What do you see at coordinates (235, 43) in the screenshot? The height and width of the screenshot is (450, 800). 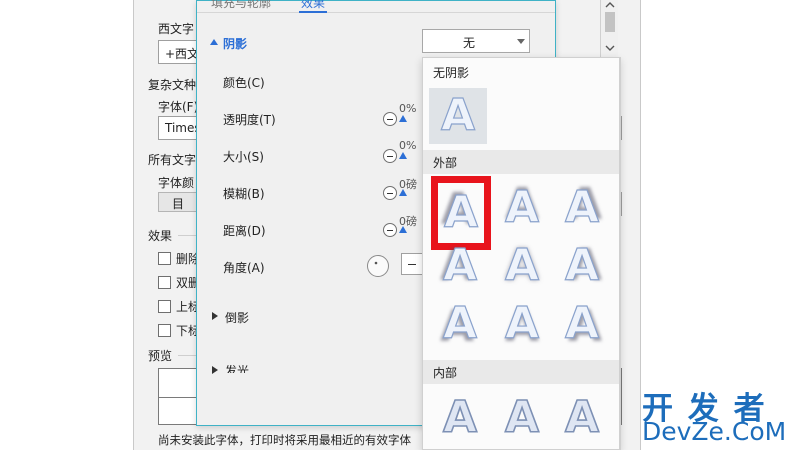 I see `shadow-section-title: 阴影` at bounding box center [235, 43].